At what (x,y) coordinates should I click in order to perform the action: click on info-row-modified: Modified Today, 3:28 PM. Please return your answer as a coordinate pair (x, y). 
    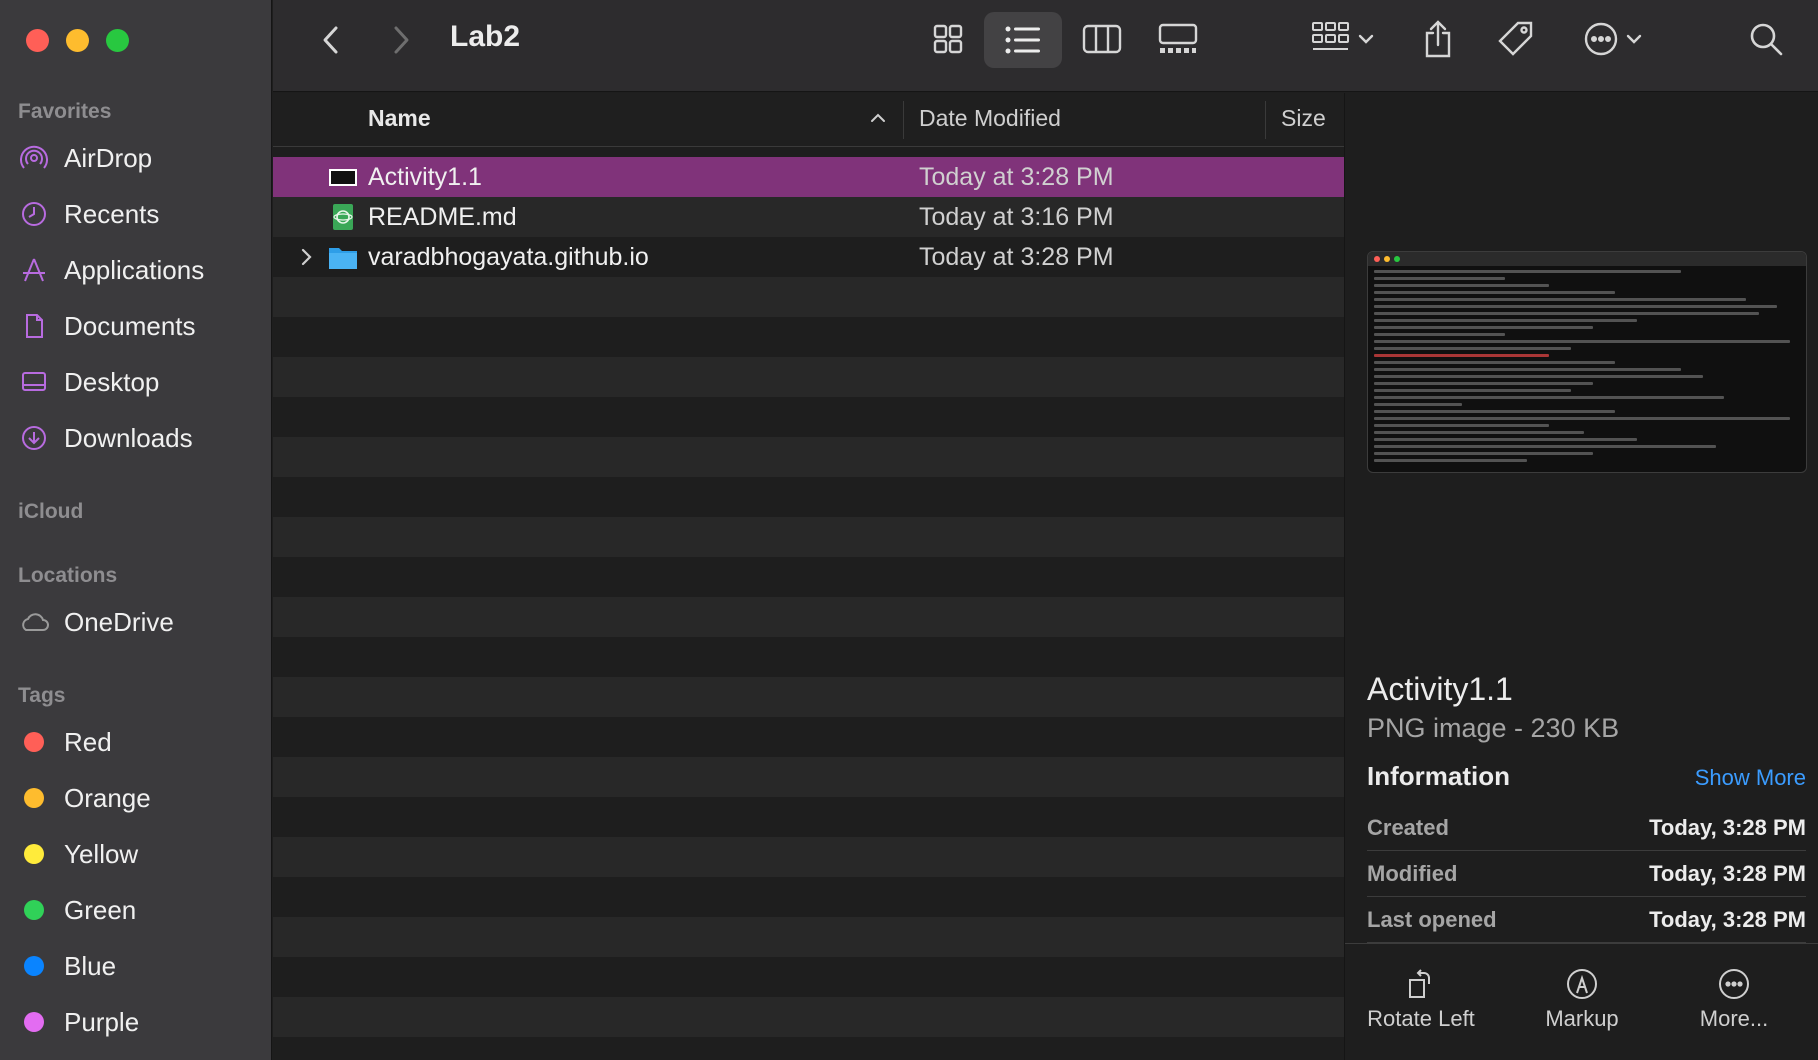
    Looking at the image, I should click on (1586, 874).